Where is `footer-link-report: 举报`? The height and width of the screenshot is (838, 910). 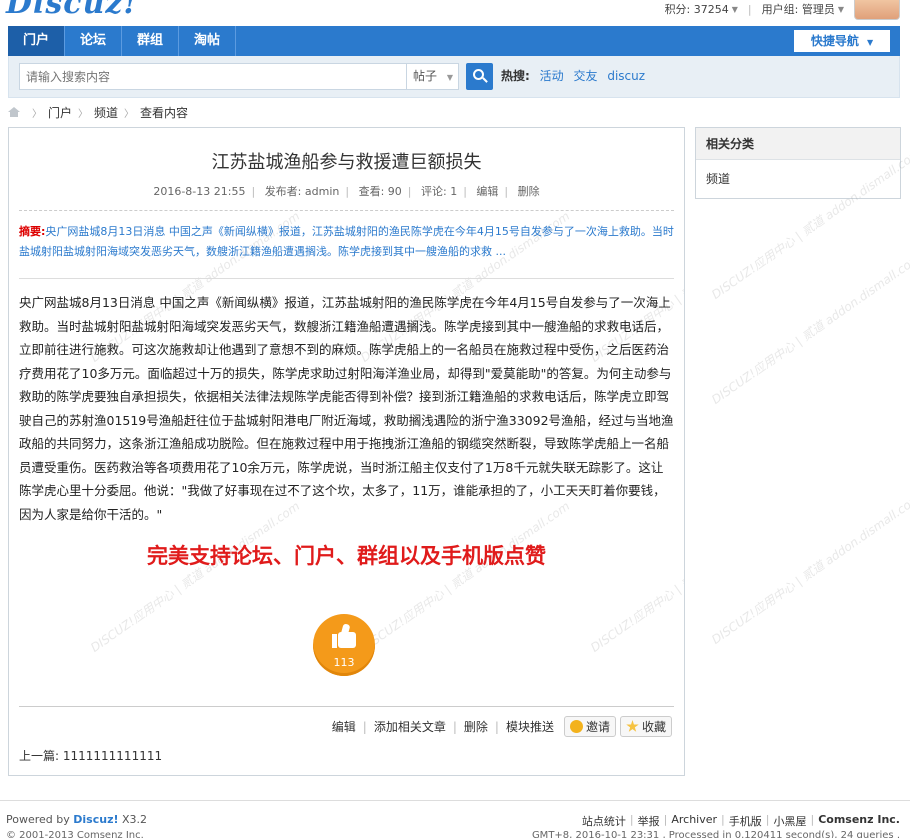
footer-link-report: 举报 is located at coordinates (649, 821).